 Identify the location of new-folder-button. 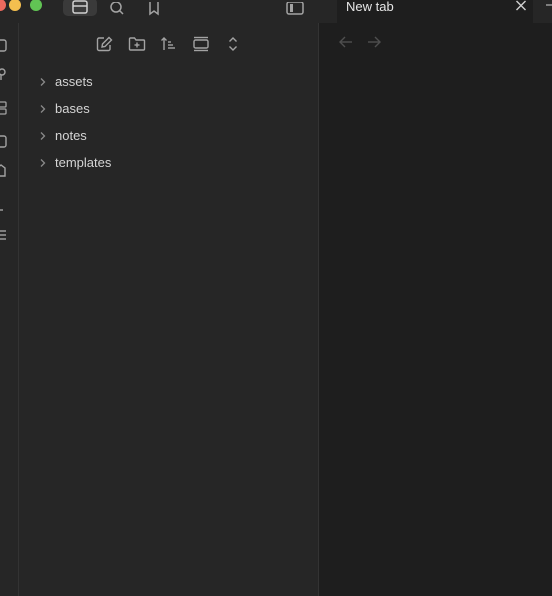
(137, 44).